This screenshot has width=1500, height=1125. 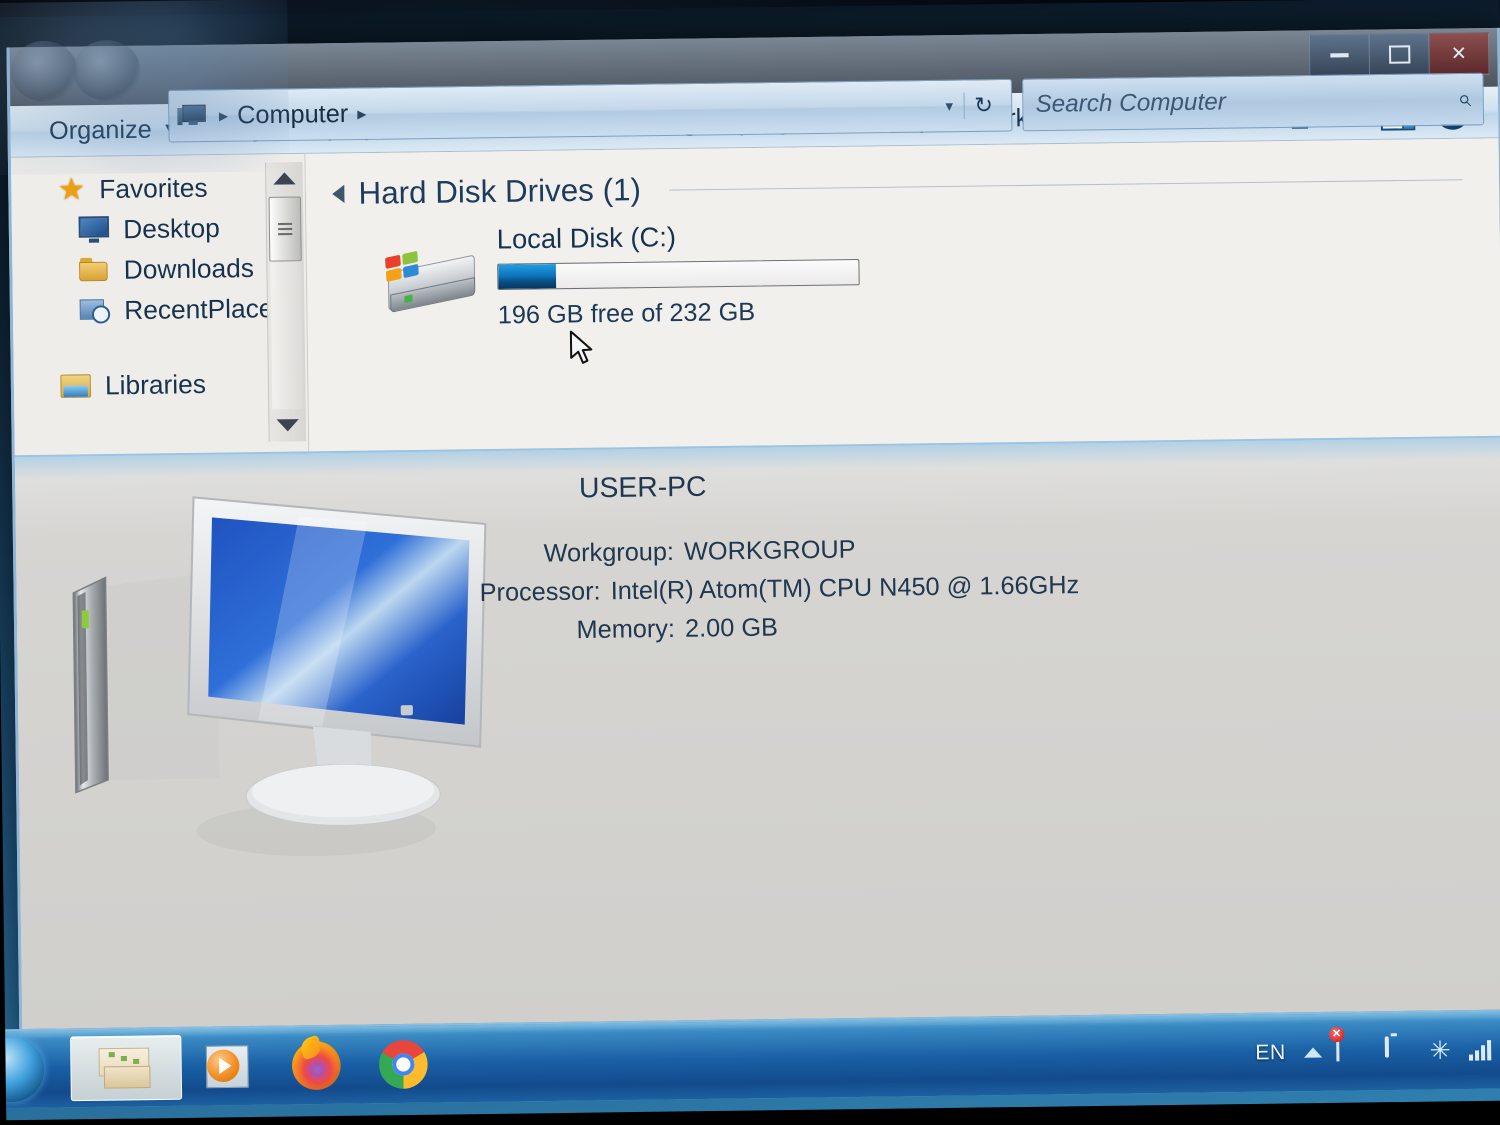 What do you see at coordinates (171, 228) in the screenshot?
I see `sidebar-item-label: Desktop` at bounding box center [171, 228].